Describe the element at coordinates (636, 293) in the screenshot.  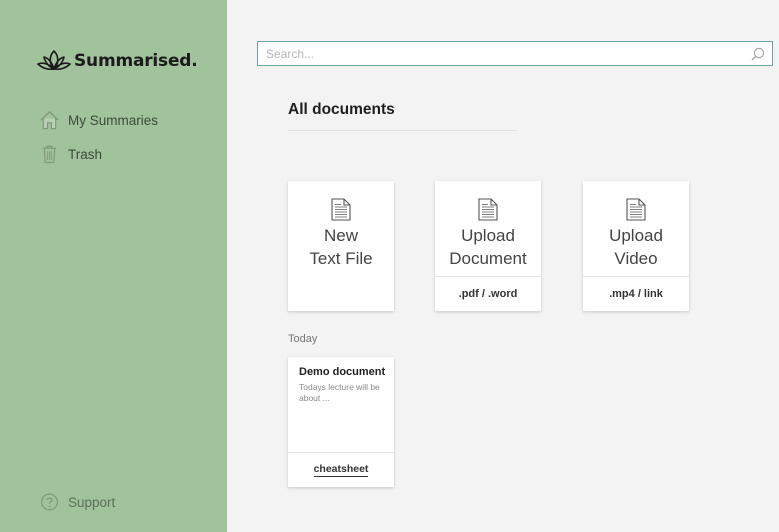
I see `card-format-label: .mp4 / link` at that location.